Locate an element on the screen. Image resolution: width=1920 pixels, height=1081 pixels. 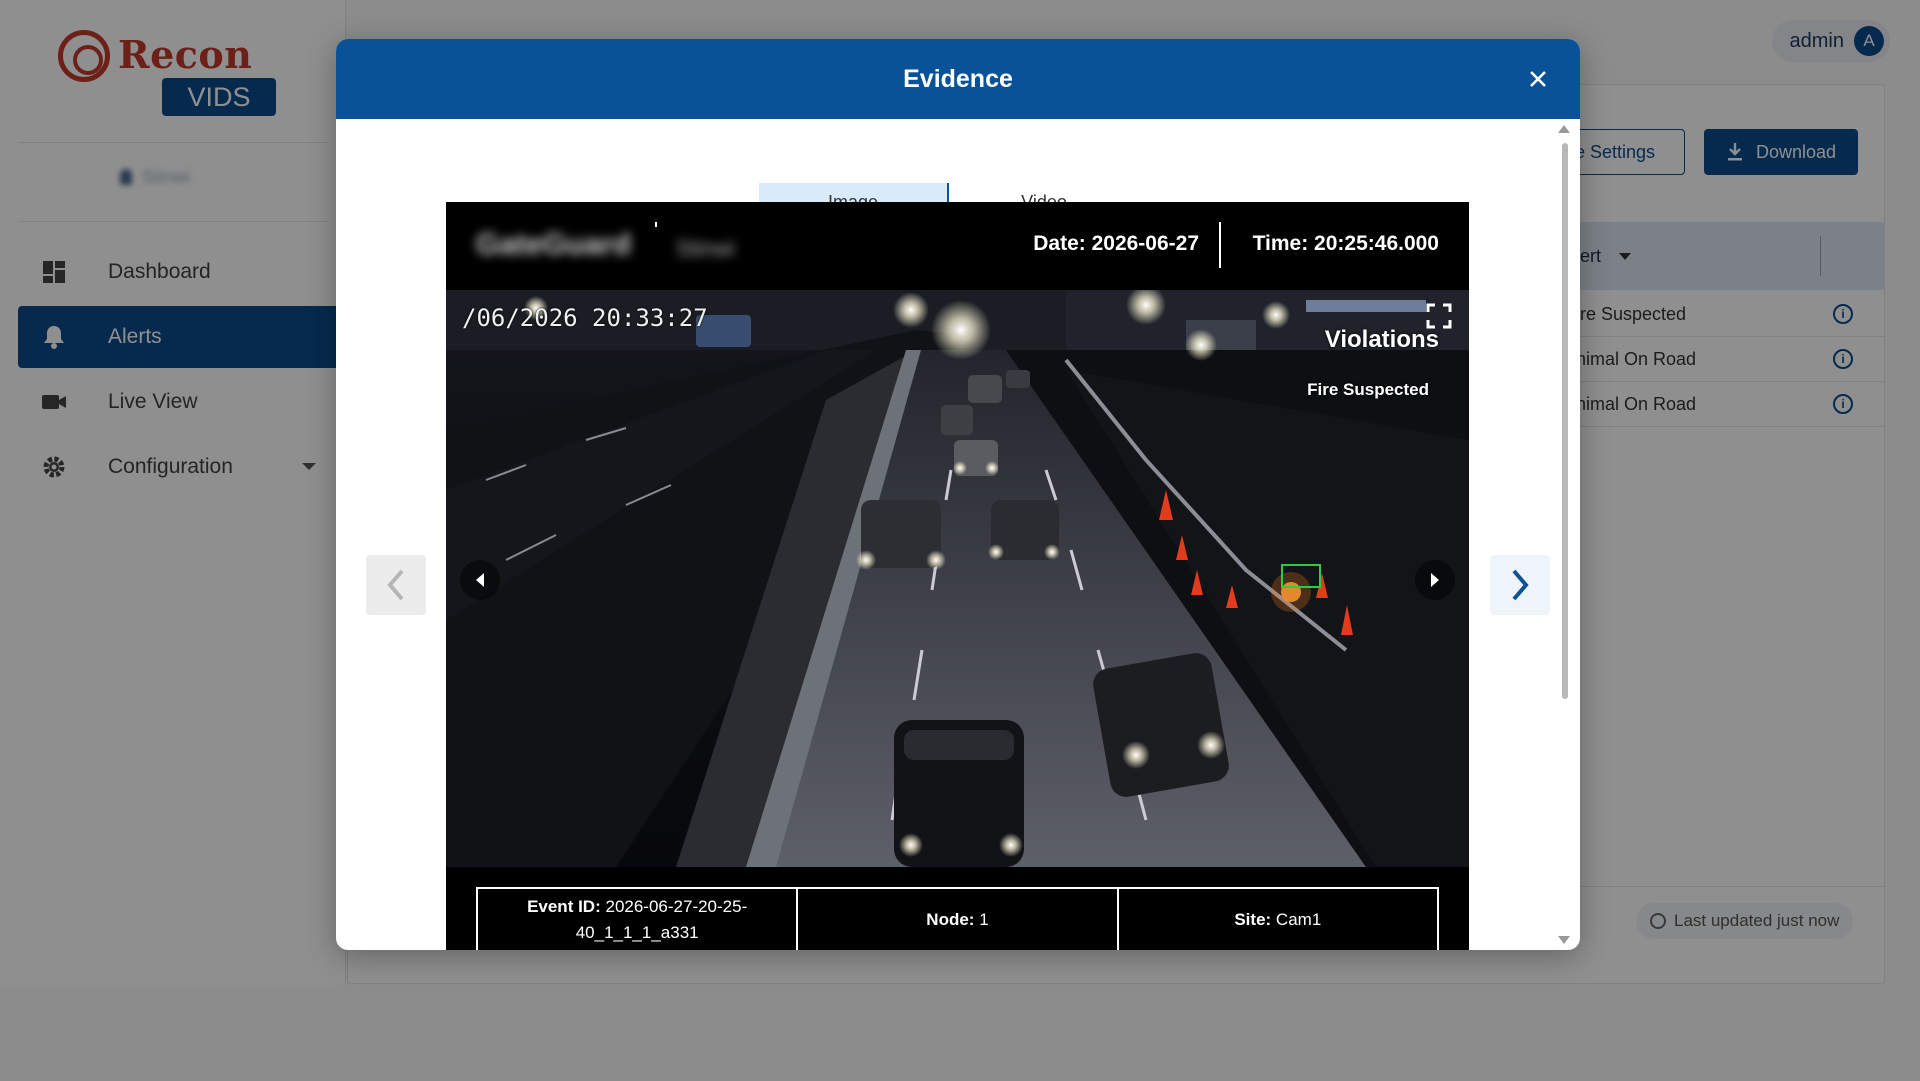
event-id-cell: Event ID: 2026-06-27-20-25-40_1_1_1_a331 is located at coordinates (637, 918).